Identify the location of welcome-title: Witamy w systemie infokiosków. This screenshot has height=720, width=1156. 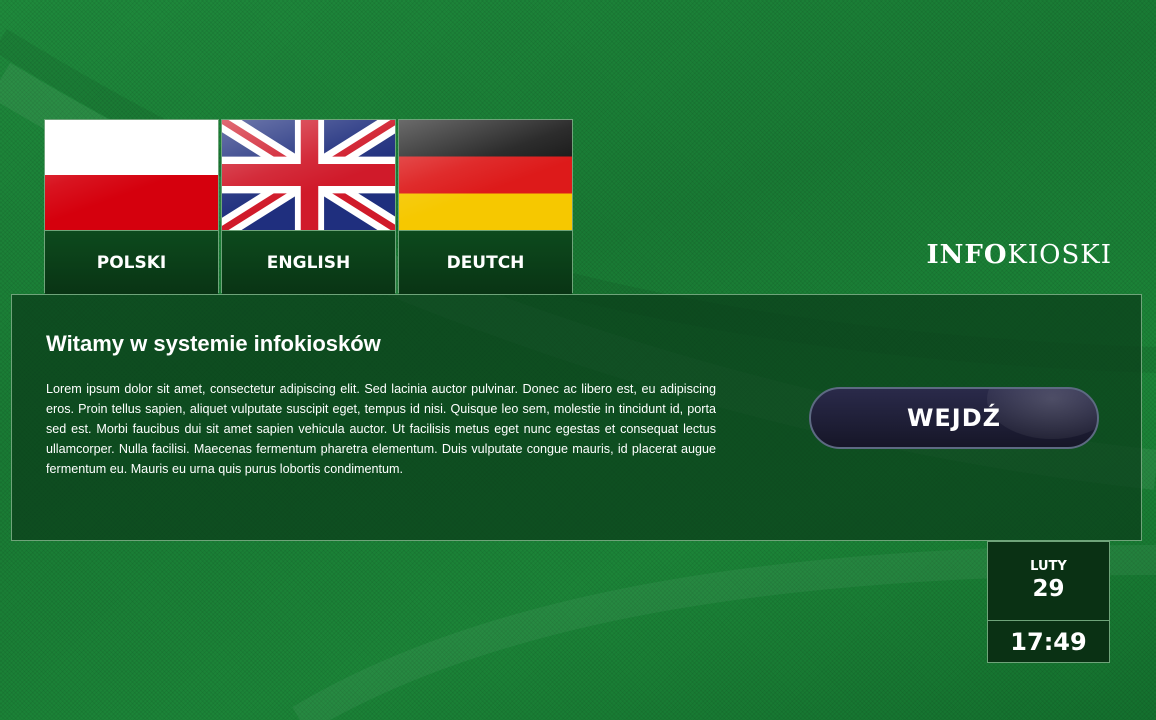
(213, 343).